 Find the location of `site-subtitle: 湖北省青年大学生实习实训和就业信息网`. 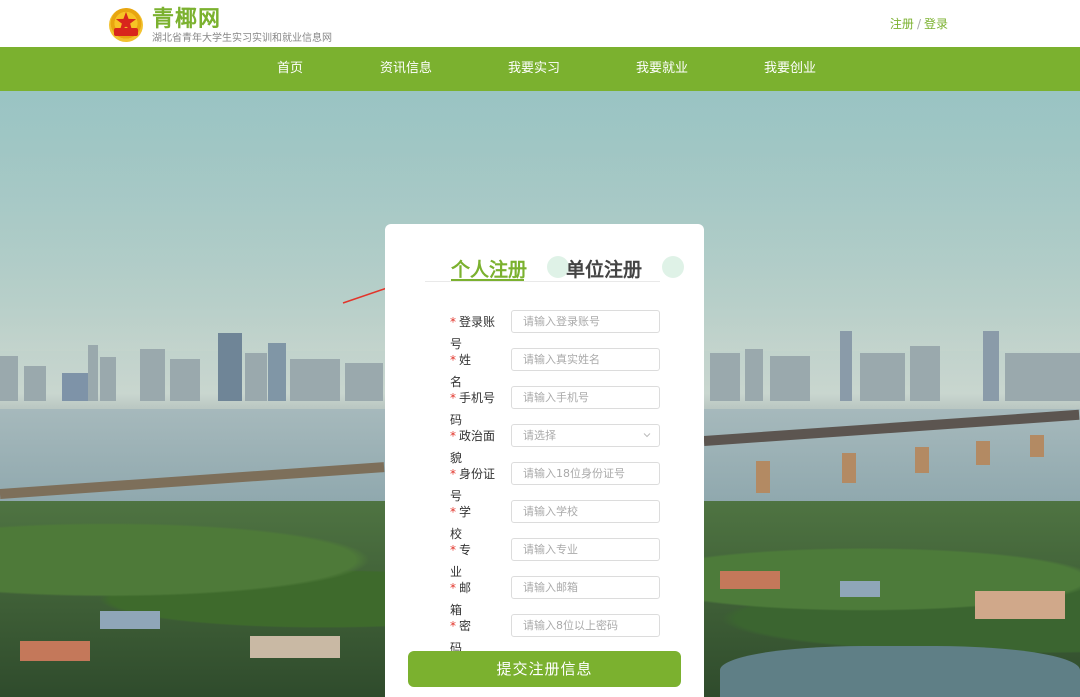

site-subtitle: 湖北省青年大学生实习实训和就业信息网 is located at coordinates (242, 38).